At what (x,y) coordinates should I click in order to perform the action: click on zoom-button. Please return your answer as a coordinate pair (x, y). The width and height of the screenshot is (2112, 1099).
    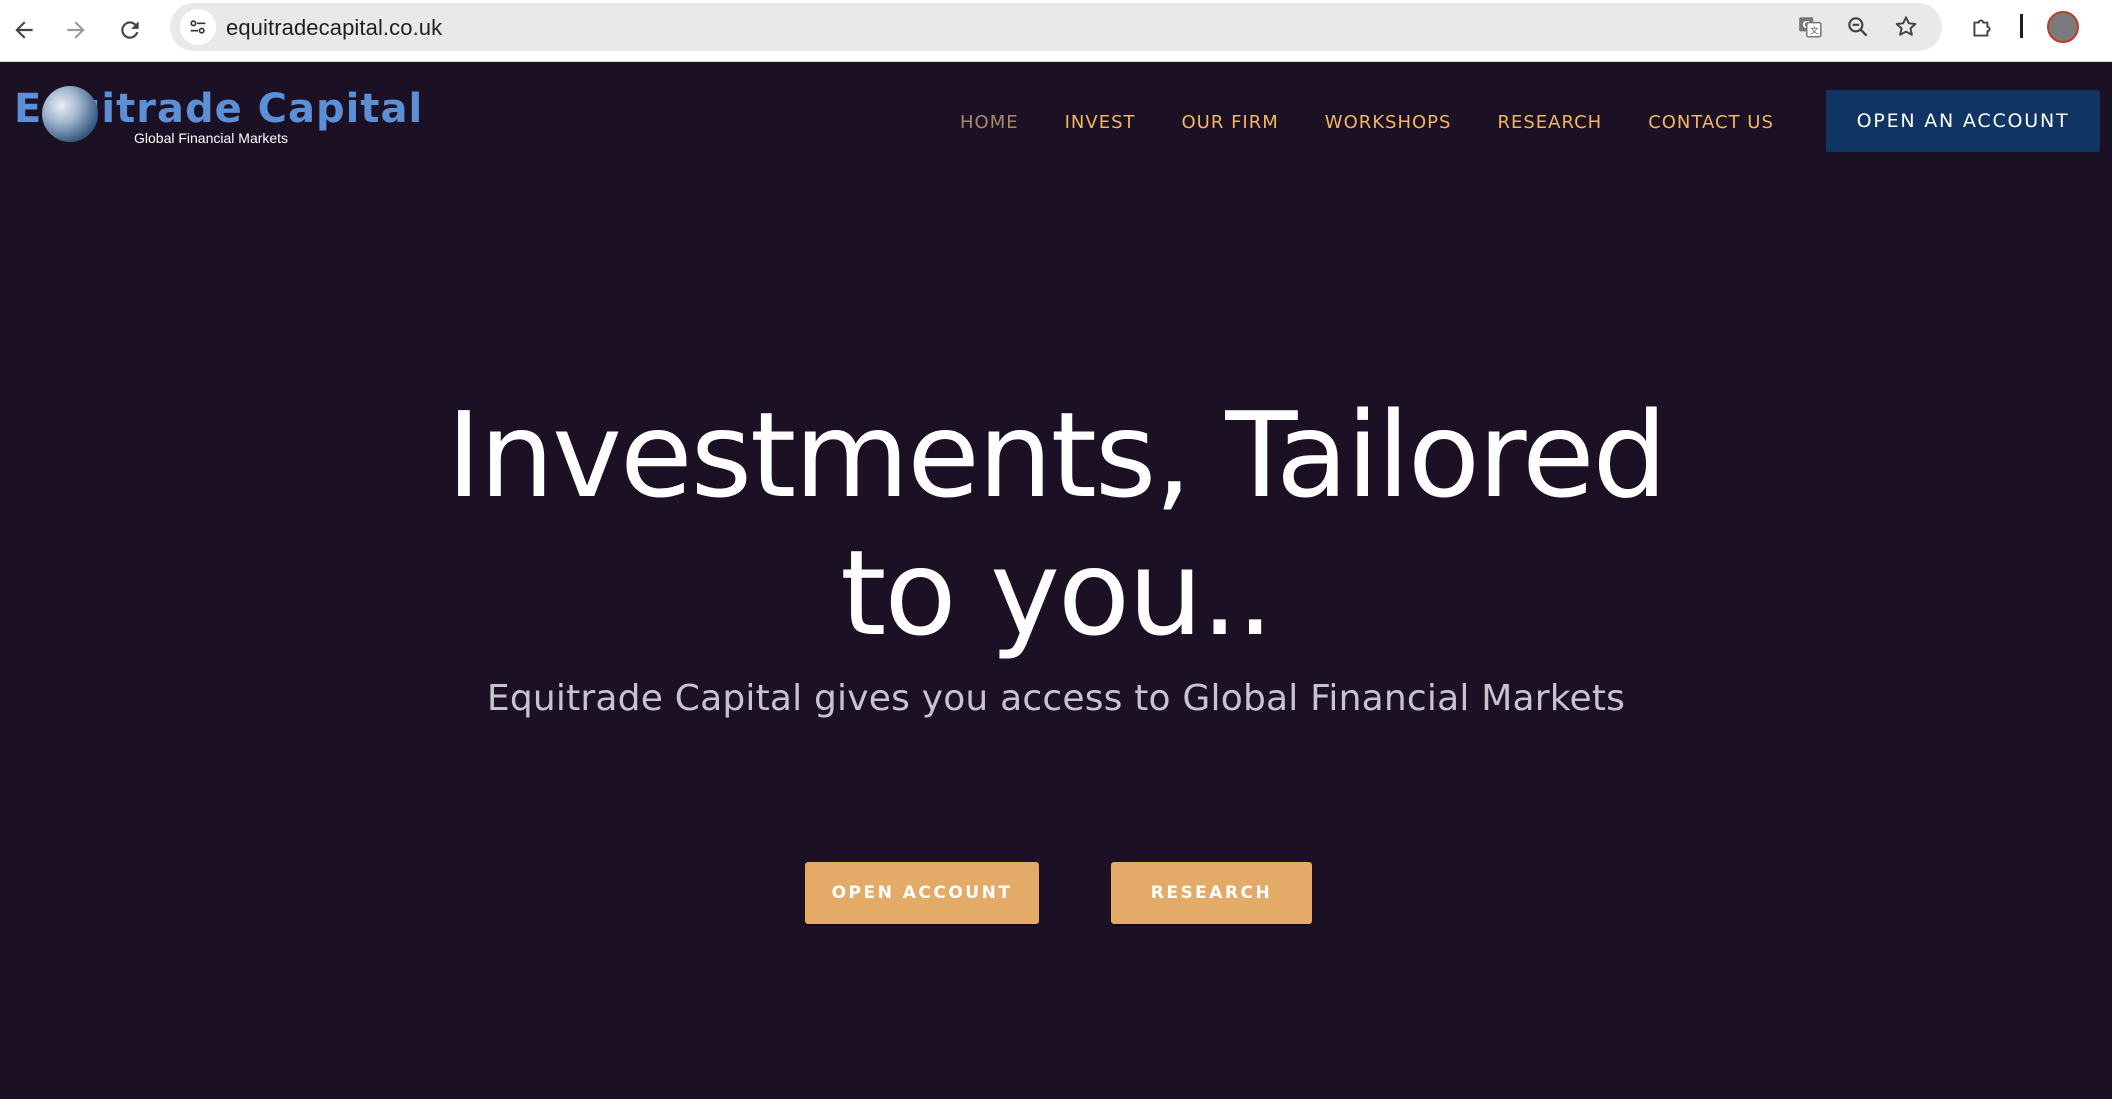
    Looking at the image, I should click on (1858, 27).